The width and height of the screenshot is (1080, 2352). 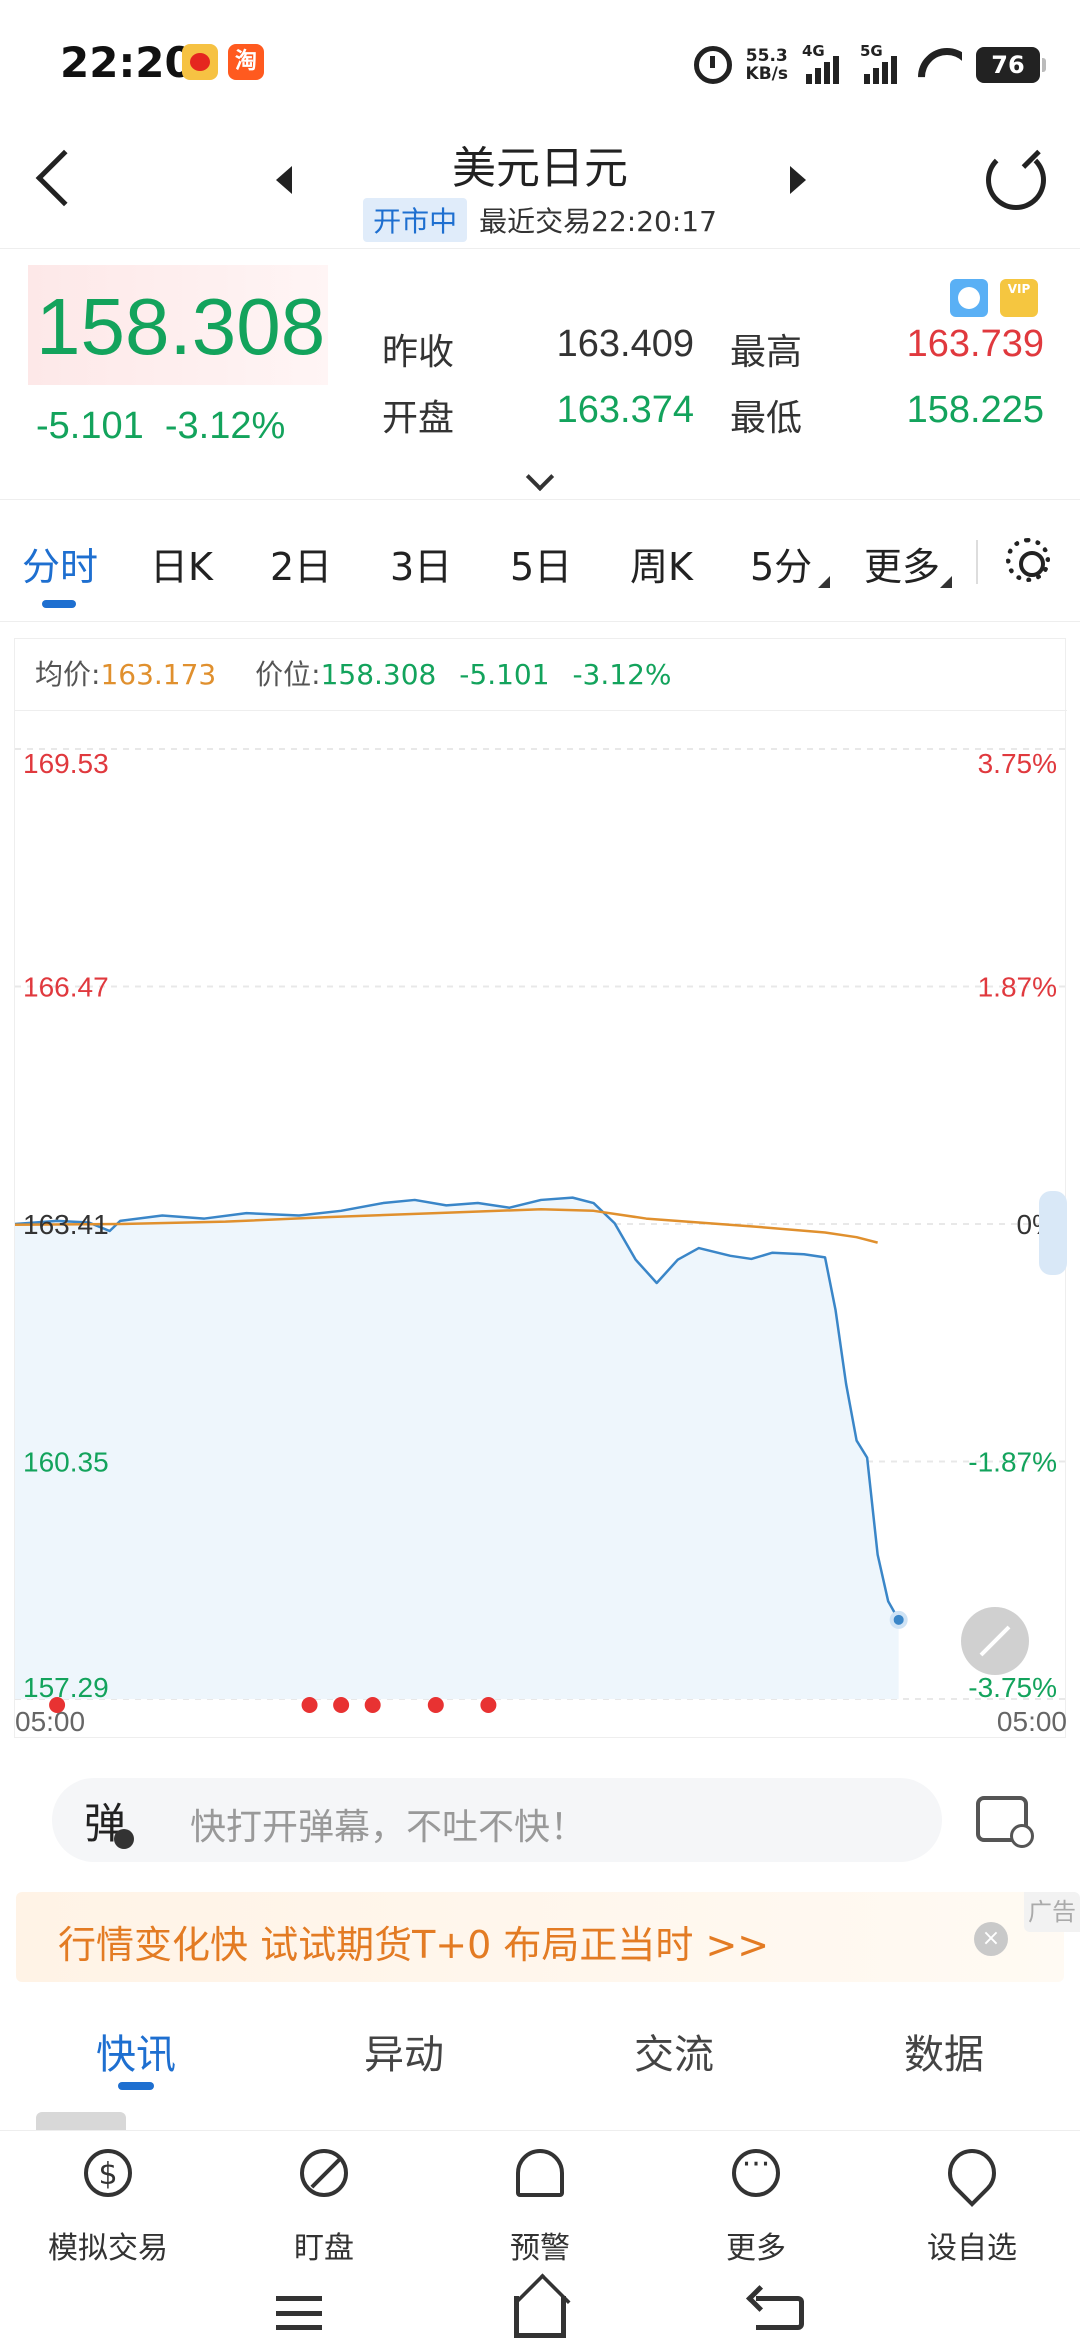 I want to click on simulated-trade-icon, so click(x=108, y=2173).